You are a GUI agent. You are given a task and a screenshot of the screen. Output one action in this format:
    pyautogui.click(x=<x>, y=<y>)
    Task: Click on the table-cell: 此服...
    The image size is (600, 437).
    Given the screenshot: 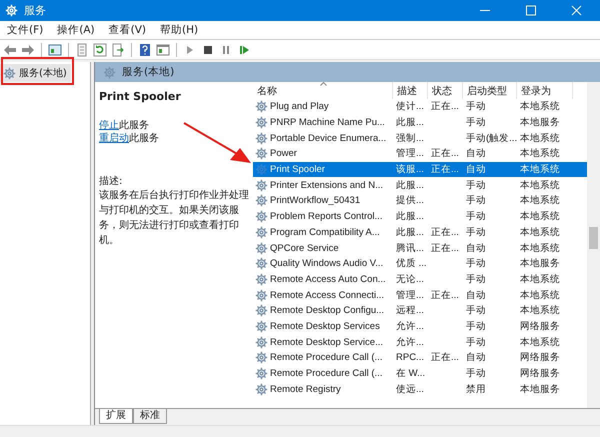 What is the action you would take?
    pyautogui.click(x=410, y=216)
    